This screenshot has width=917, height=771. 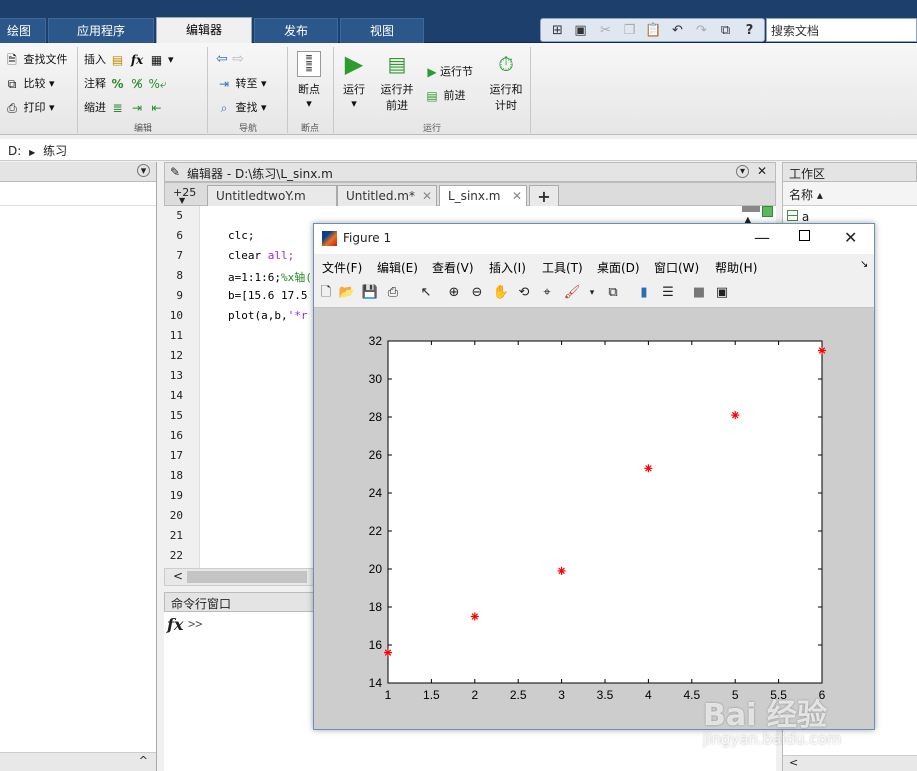 What do you see at coordinates (370, 293) in the screenshot?
I see `save-icon: 💾` at bounding box center [370, 293].